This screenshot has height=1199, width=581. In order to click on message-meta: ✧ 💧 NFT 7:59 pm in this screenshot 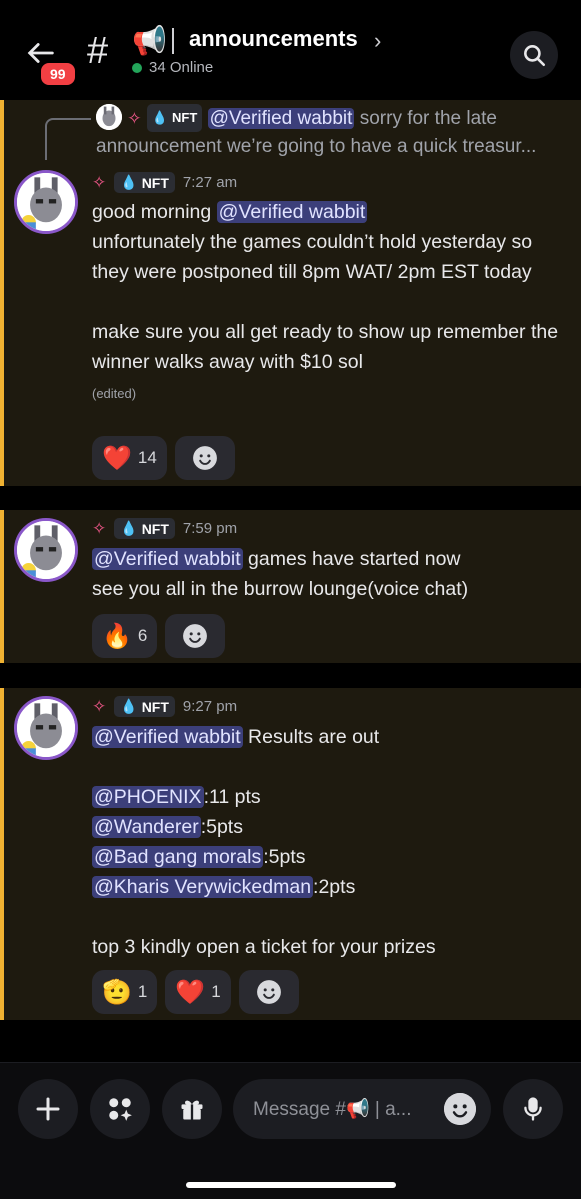, I will do `click(164, 528)`.